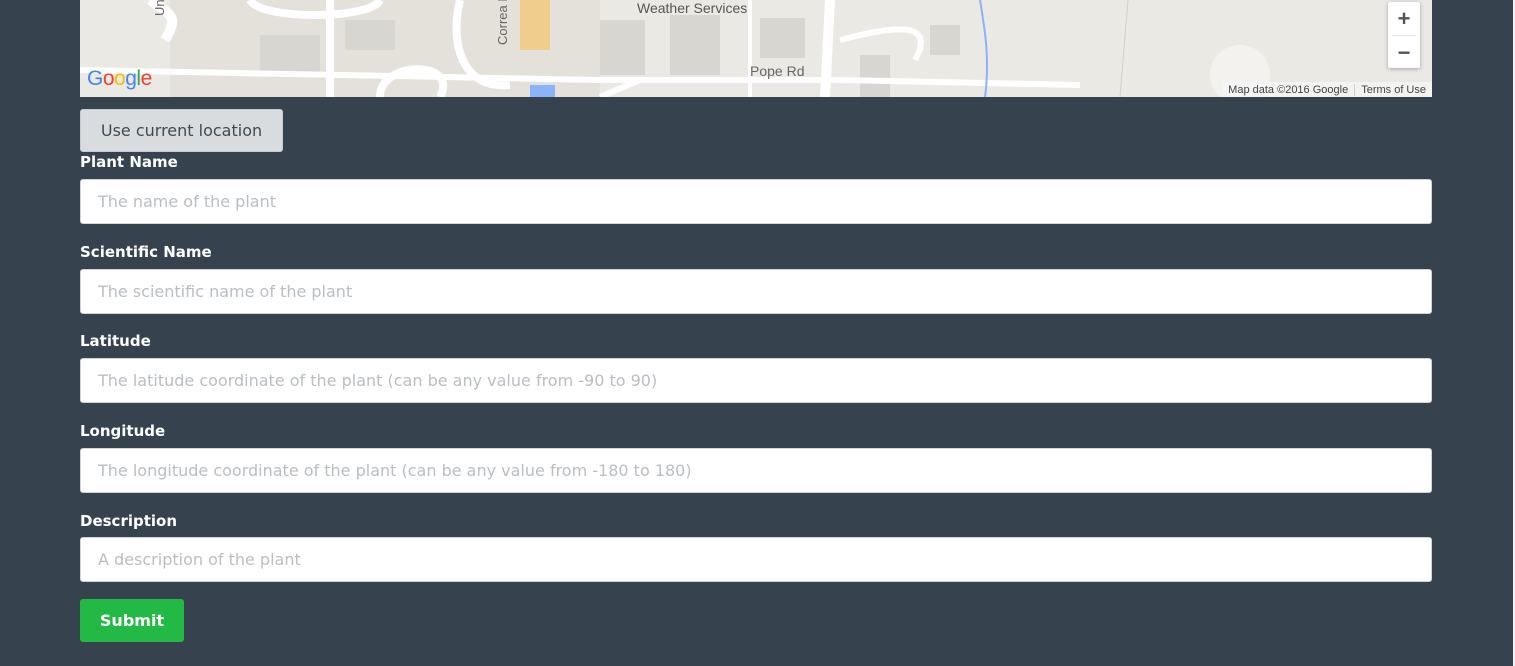  I want to click on description-label: Description, so click(129, 521).